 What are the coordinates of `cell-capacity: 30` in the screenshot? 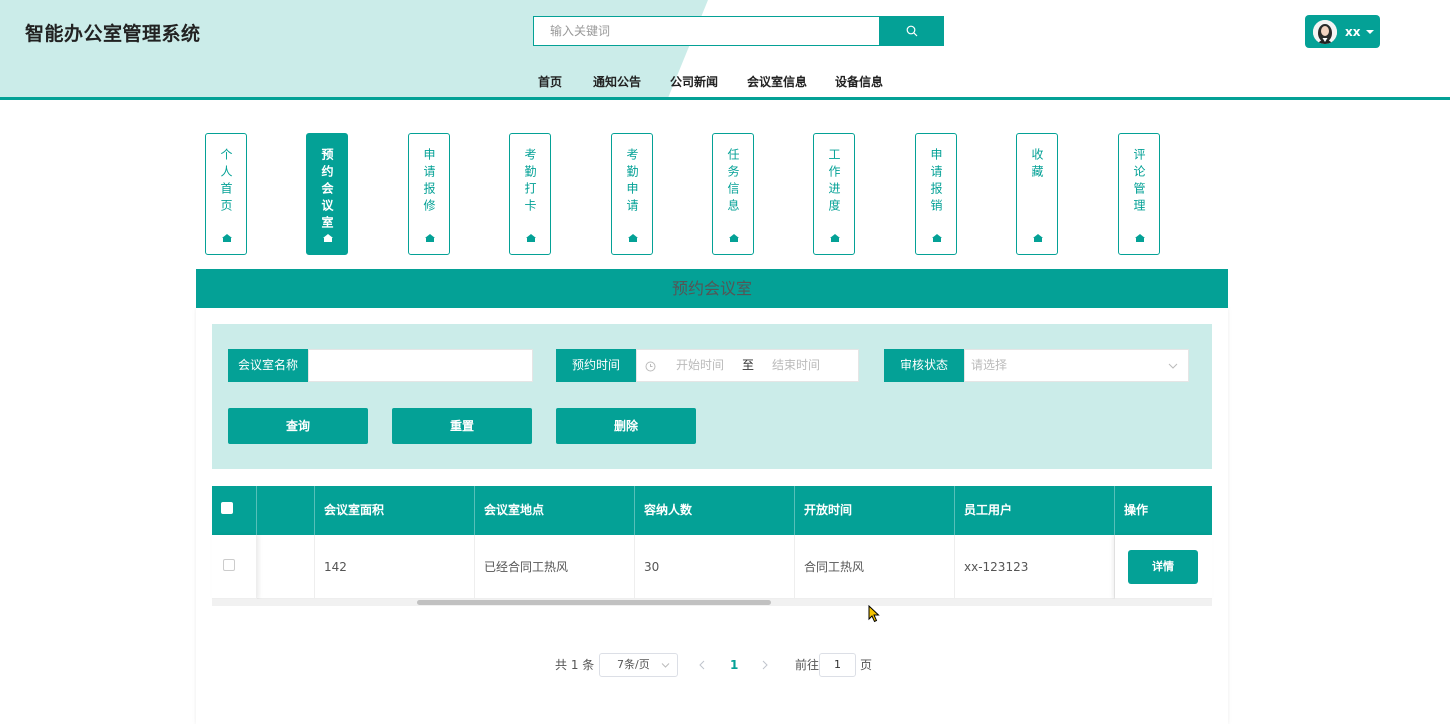 It's located at (715, 567).